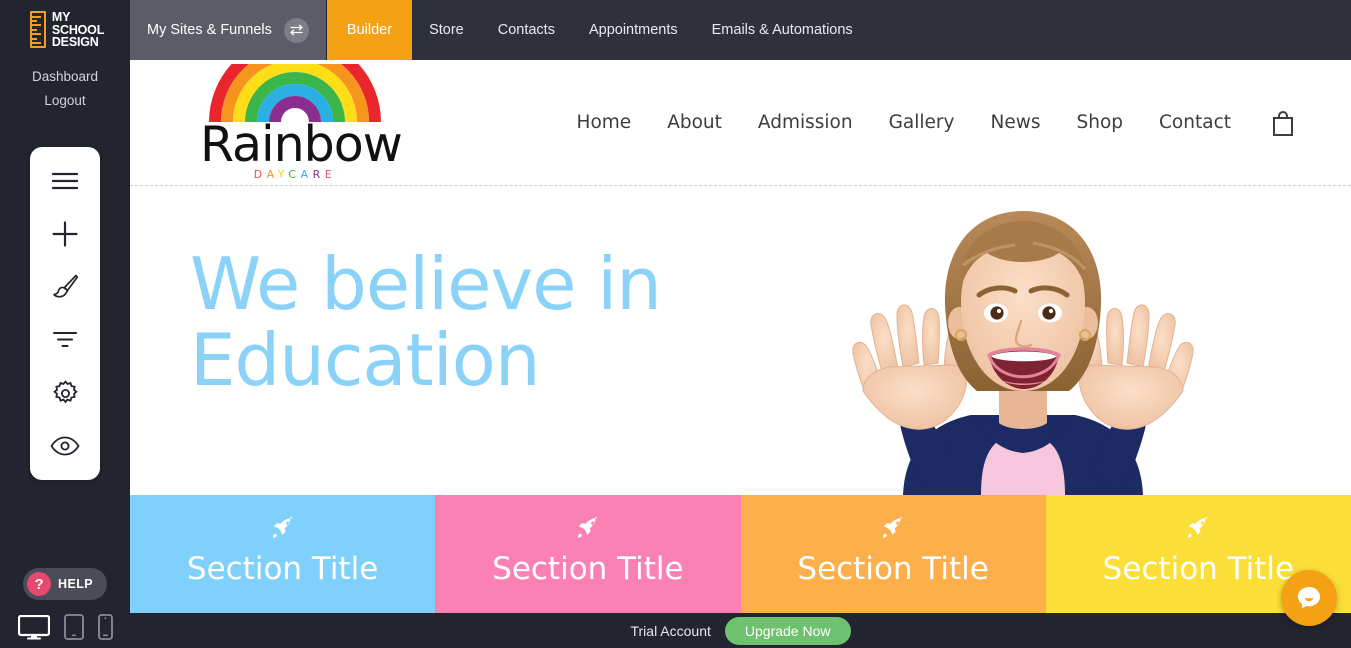 Image resolution: width=1351 pixels, height=648 pixels. Describe the element at coordinates (105, 627) in the screenshot. I see `mobile-view-icon` at that location.